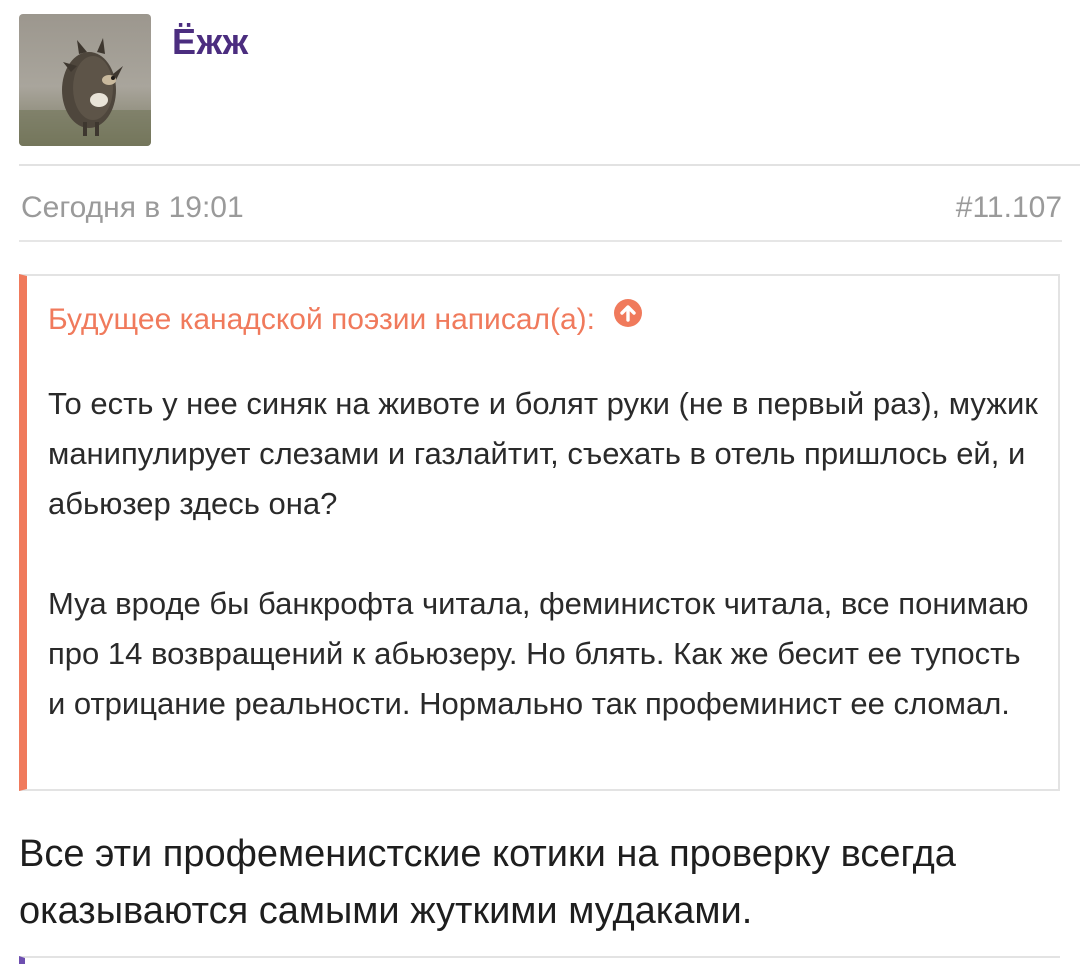  Describe the element at coordinates (540, 208) in the screenshot. I see `post-meta: Сегодня в 19:01 #11.107` at that location.